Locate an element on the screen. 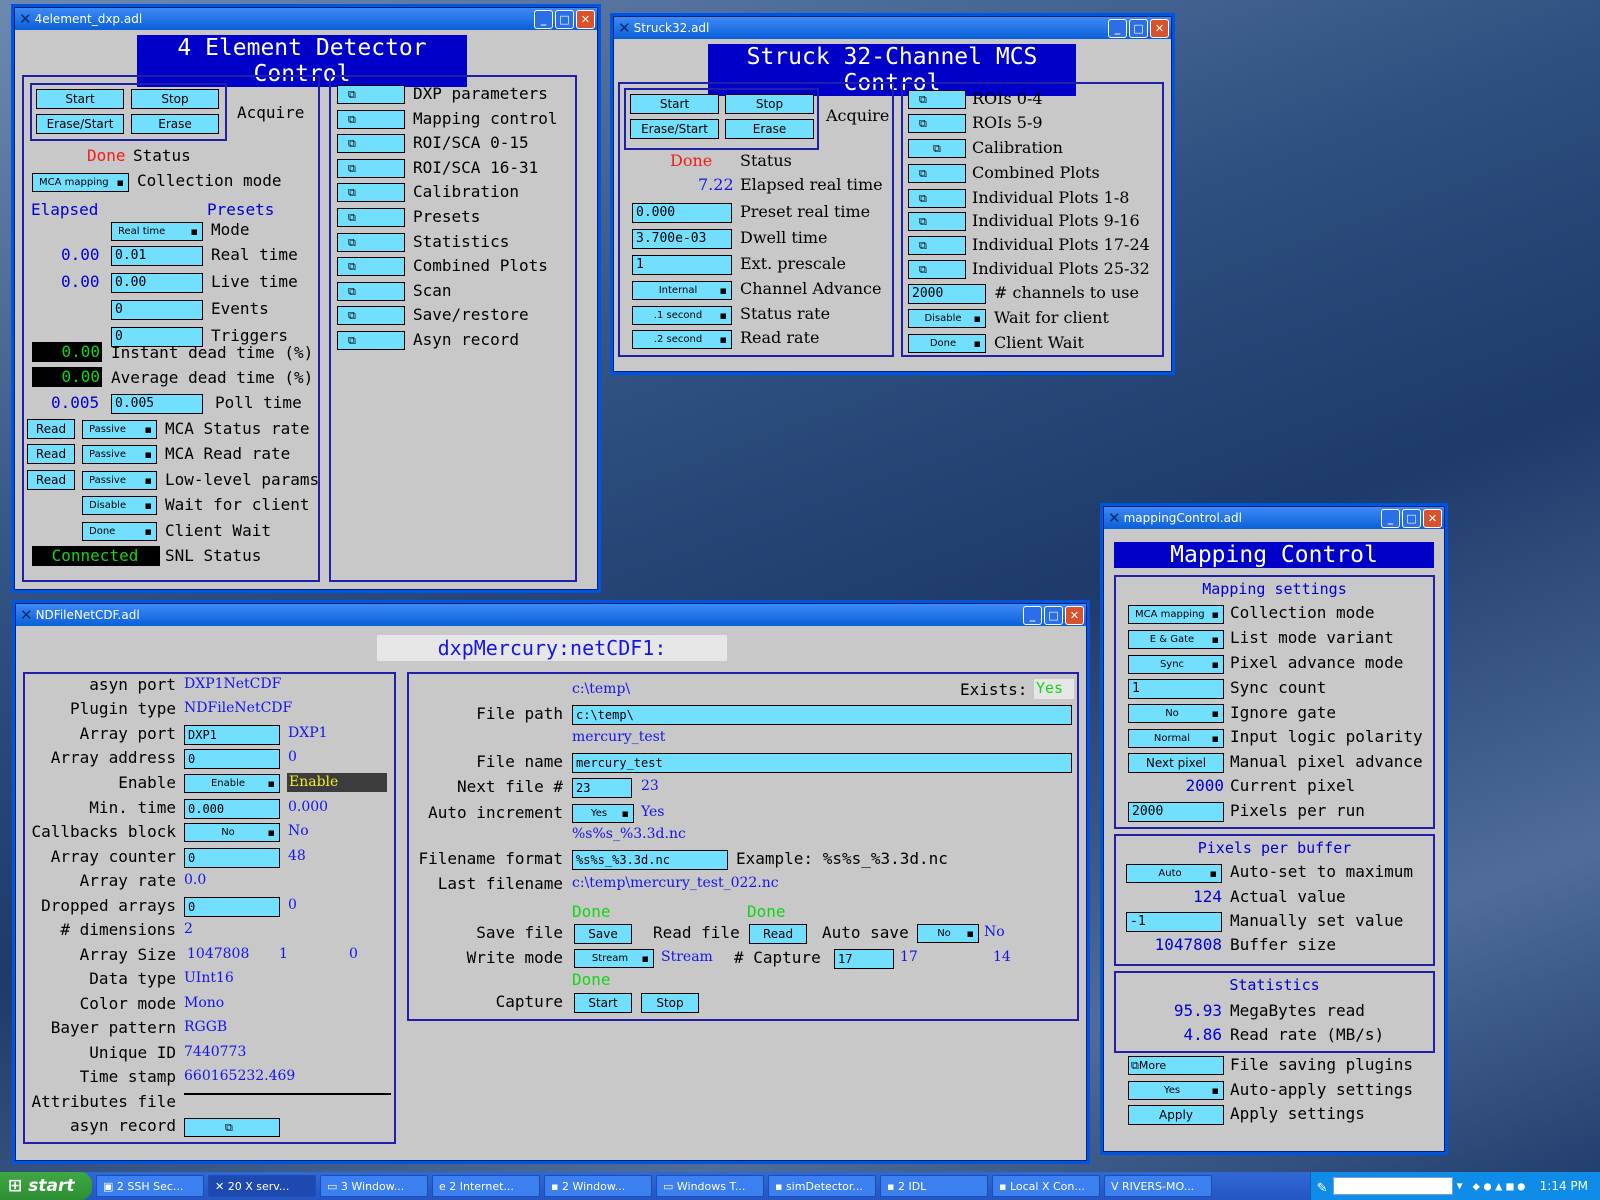  file-name-input: mercury_test is located at coordinates (822, 763).